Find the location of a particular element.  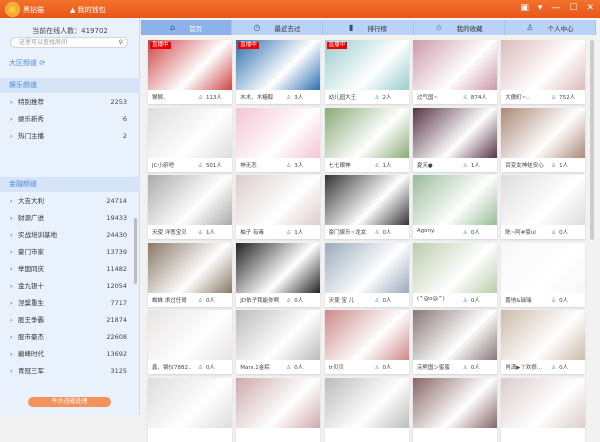

sidebar-item: › 股市豪杰 22608 is located at coordinates (66, 337).